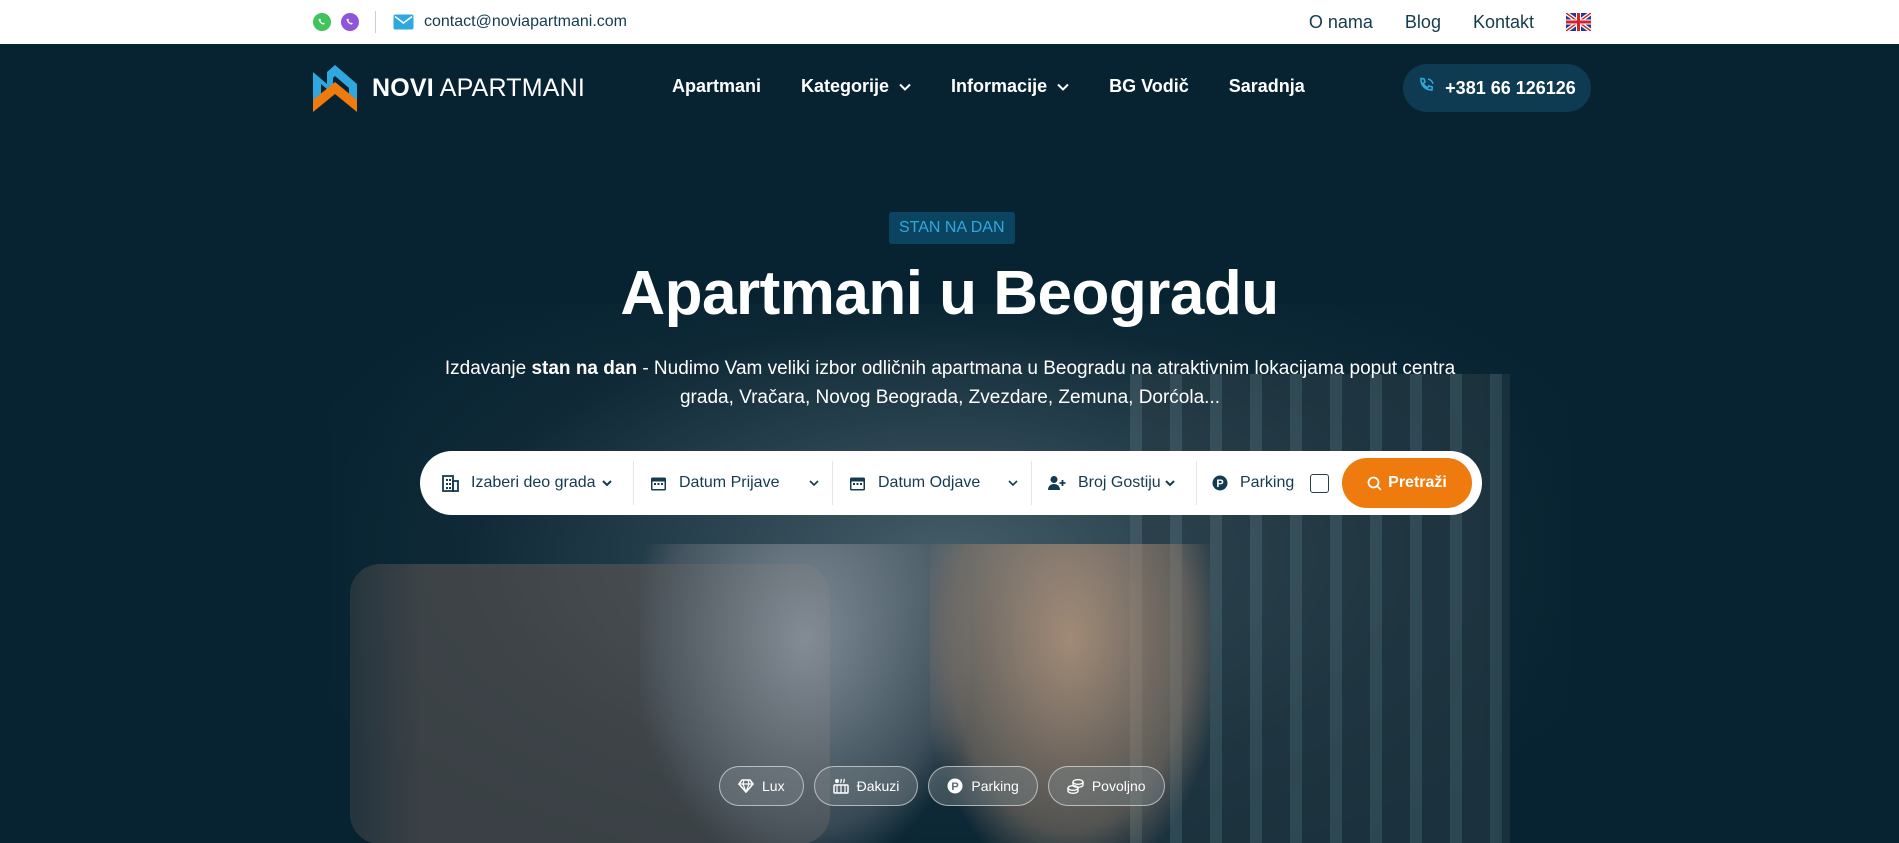 The image size is (1899, 843). Describe the element at coordinates (335, 88) in the screenshot. I see `logo-icon` at that location.